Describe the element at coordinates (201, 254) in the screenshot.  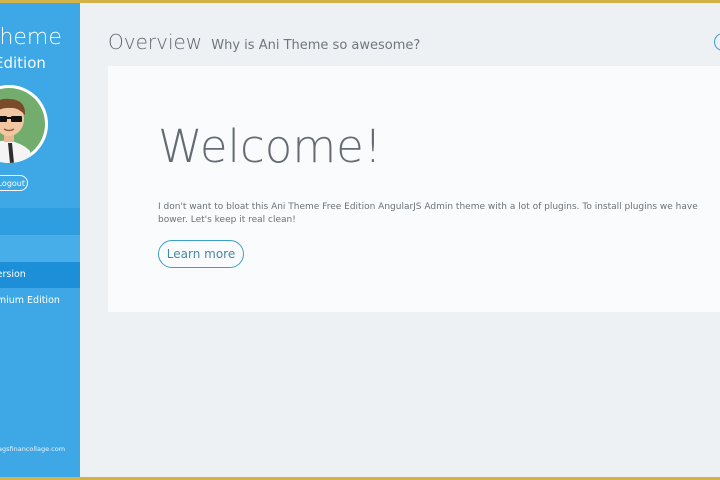
I see `learn-more-button: Learn more` at that location.